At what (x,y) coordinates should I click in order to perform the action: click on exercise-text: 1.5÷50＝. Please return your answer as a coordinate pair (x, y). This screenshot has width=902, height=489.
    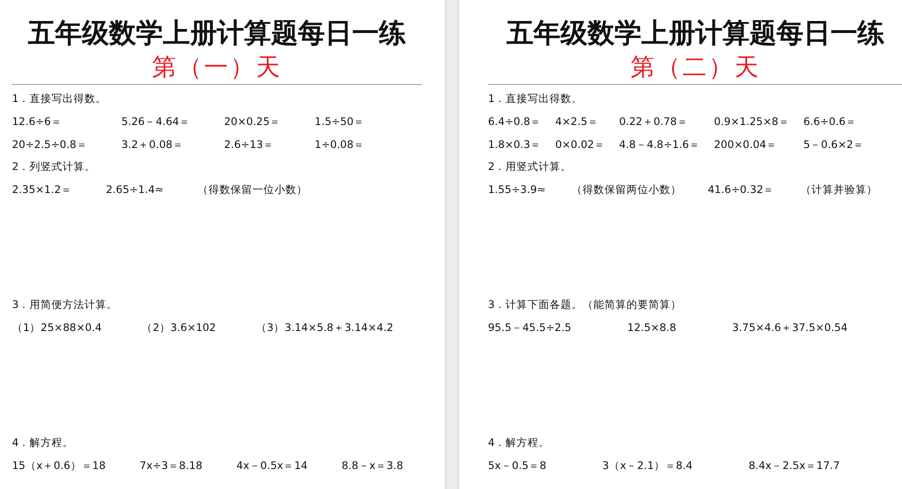
    Looking at the image, I should click on (339, 122).